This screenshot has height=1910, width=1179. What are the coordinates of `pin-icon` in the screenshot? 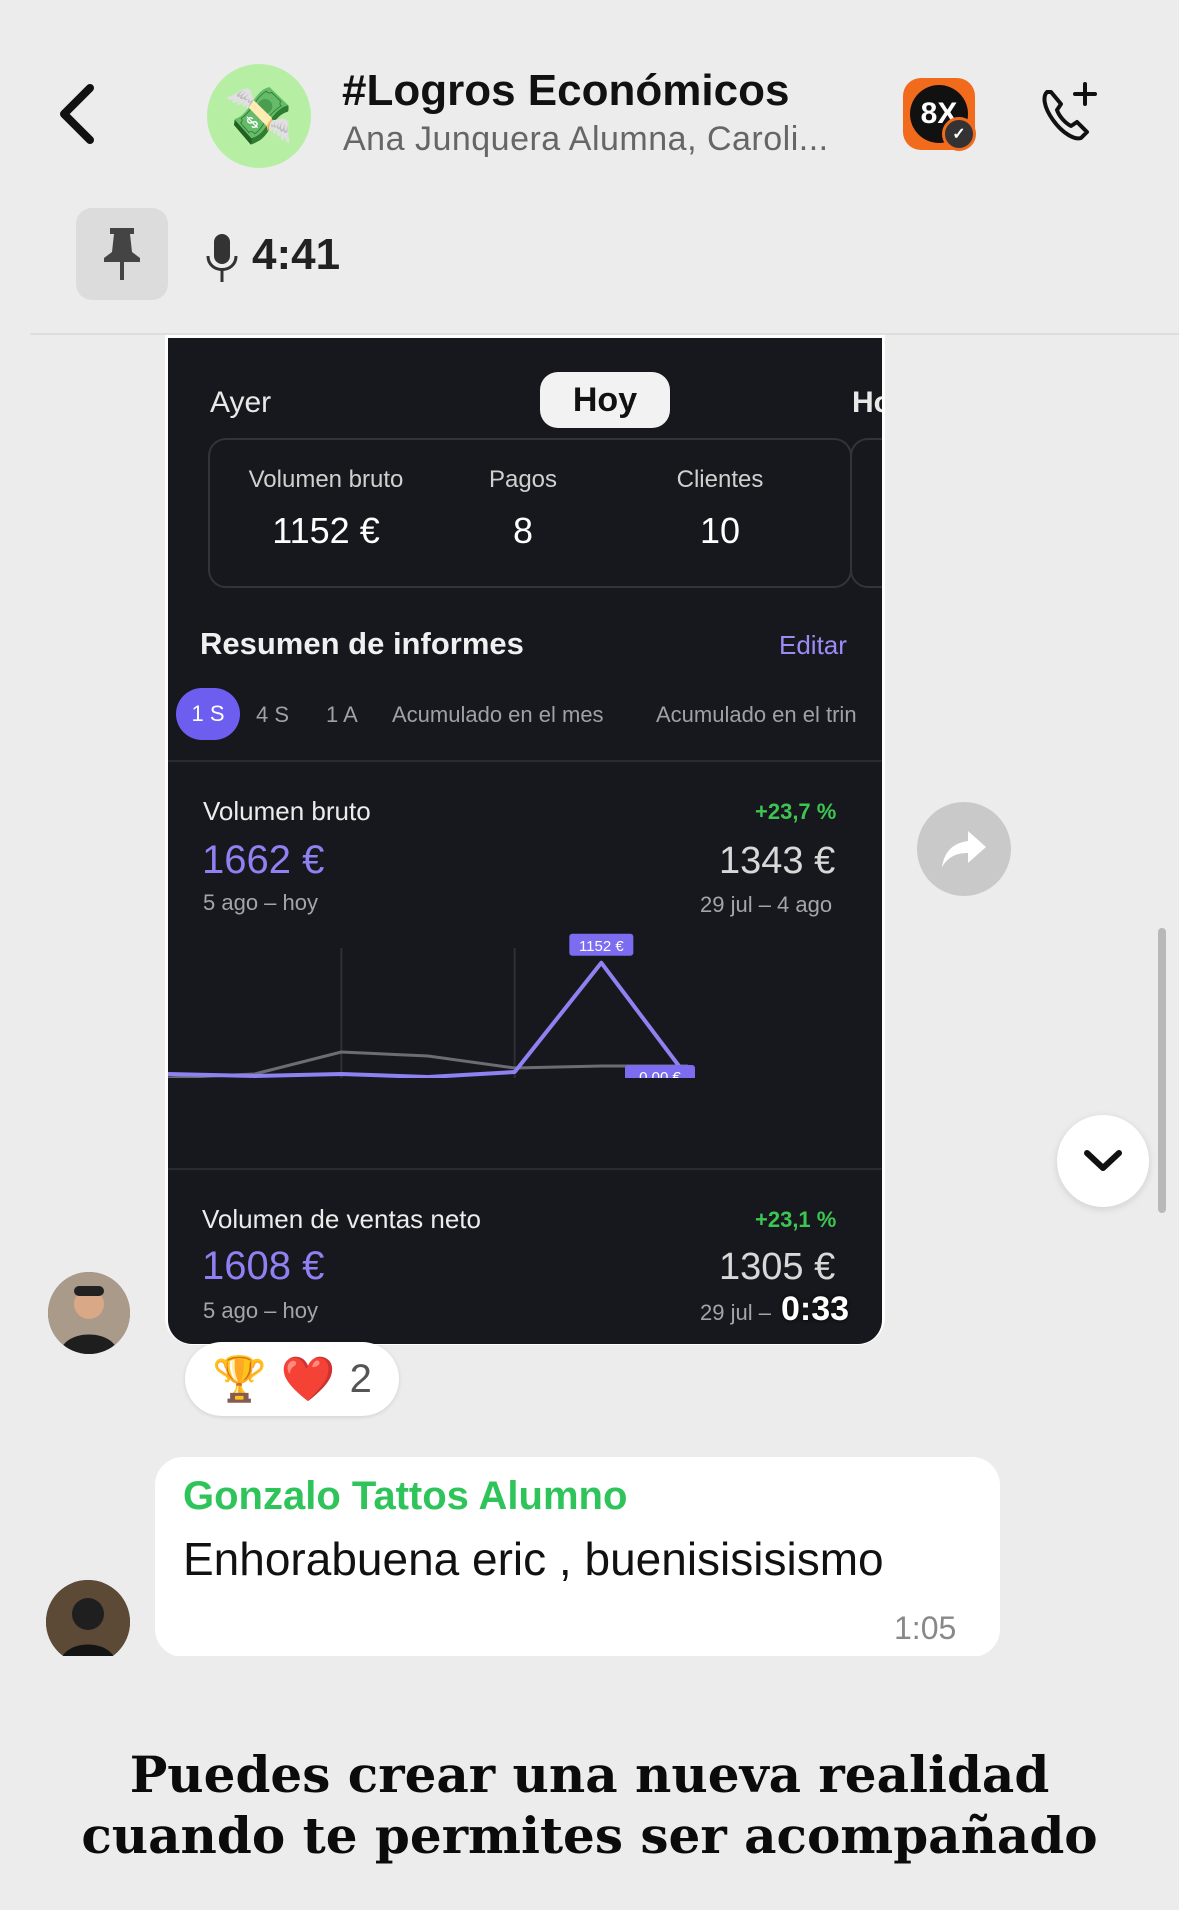 It's located at (122, 254).